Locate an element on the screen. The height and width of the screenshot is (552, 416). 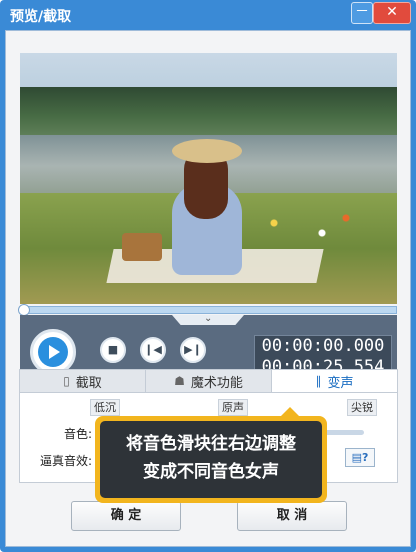
stop-icon: ■ is located at coordinates (113, 349).